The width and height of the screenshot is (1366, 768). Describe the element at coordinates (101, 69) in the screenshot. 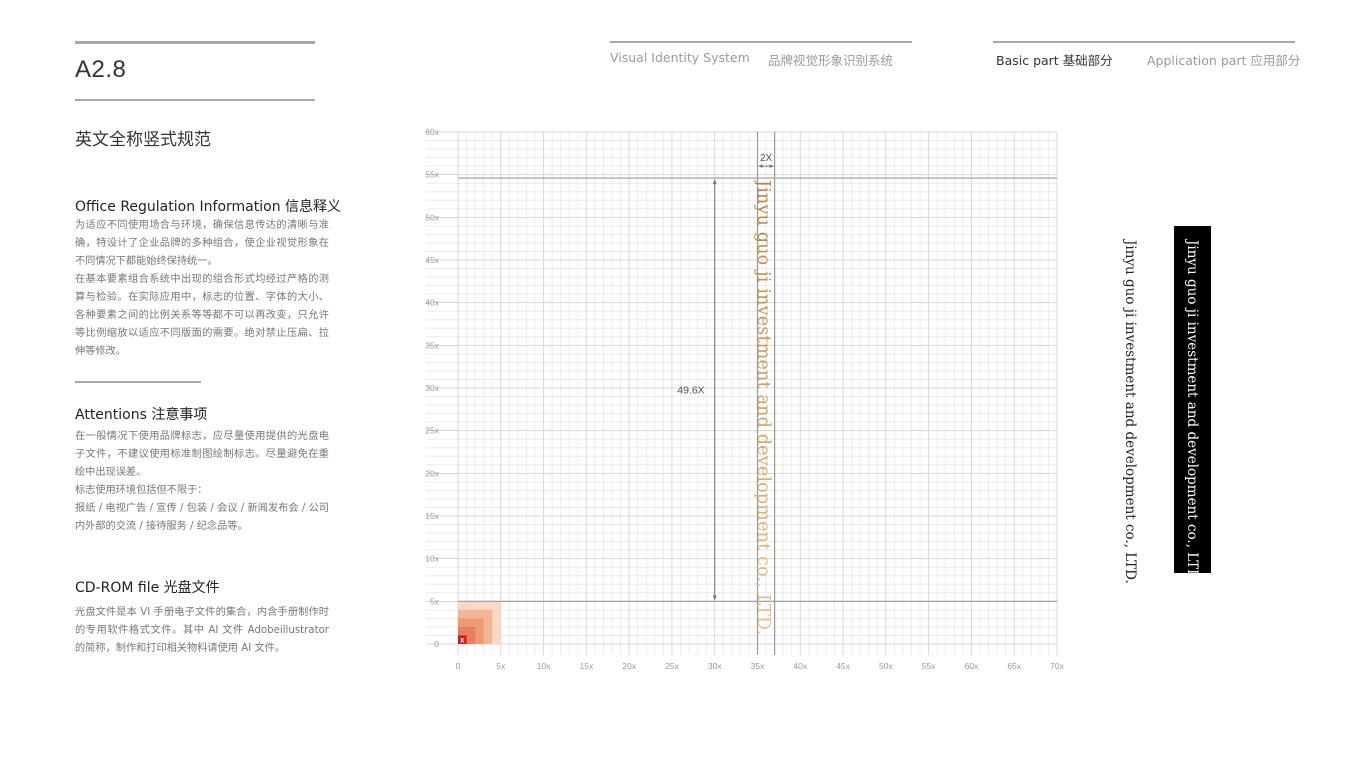

I see `page-code: A2.8` at that location.